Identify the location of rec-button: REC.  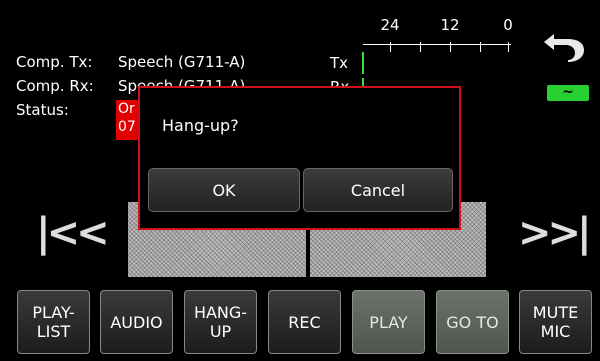
(304, 322).